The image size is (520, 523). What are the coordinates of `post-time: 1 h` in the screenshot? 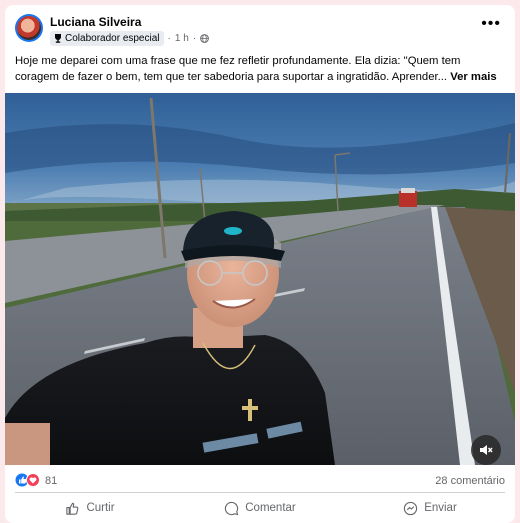 It's located at (182, 38).